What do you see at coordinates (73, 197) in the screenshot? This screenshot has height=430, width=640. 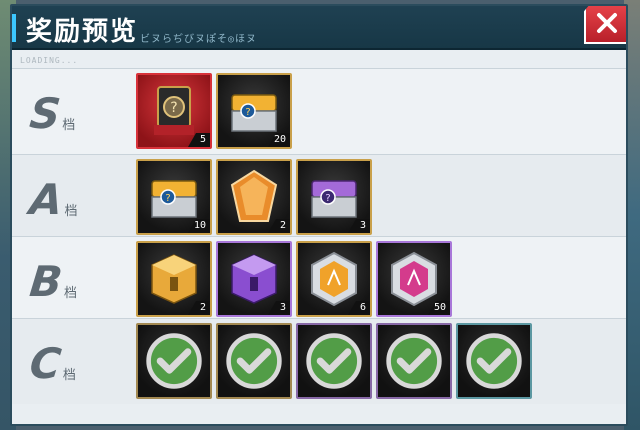 I see `tier-label: A 档` at bounding box center [73, 197].